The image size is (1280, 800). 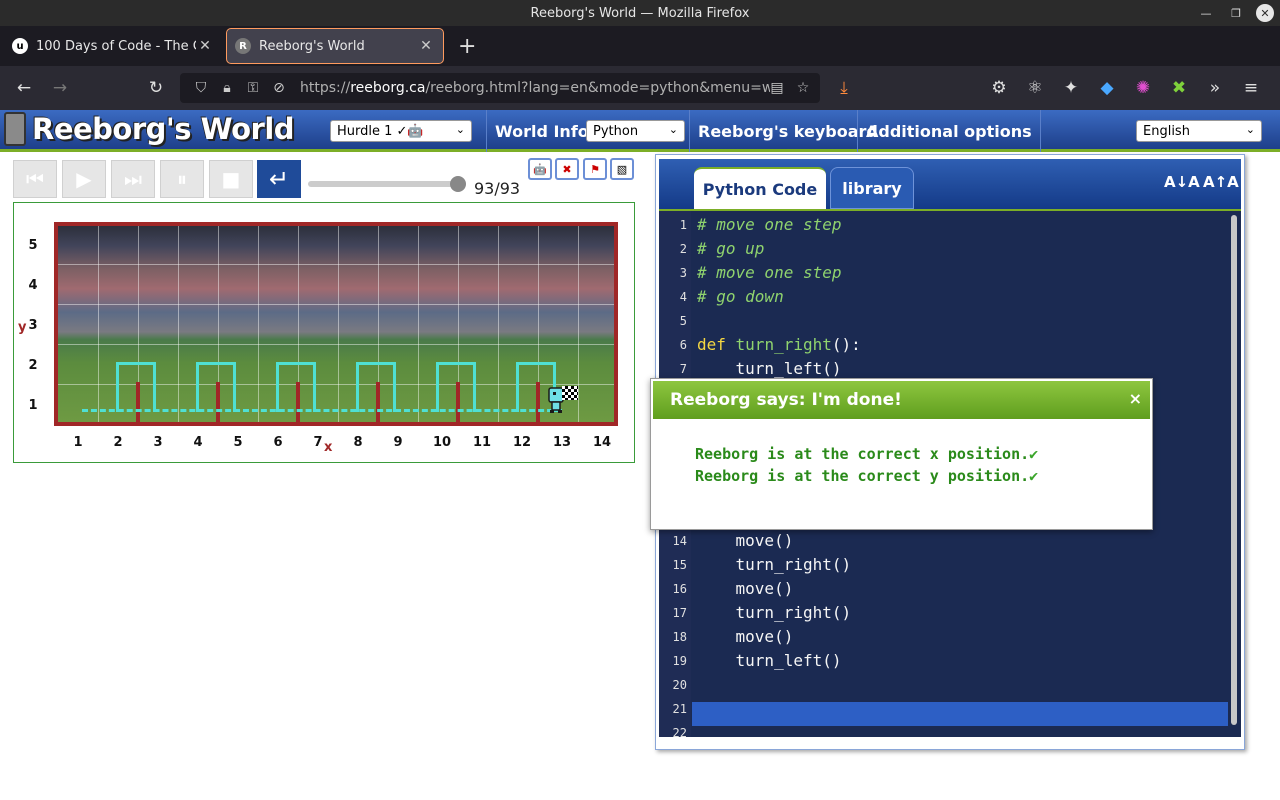 I want to click on extension-react-icon: ⚛, so click(x=1035, y=88).